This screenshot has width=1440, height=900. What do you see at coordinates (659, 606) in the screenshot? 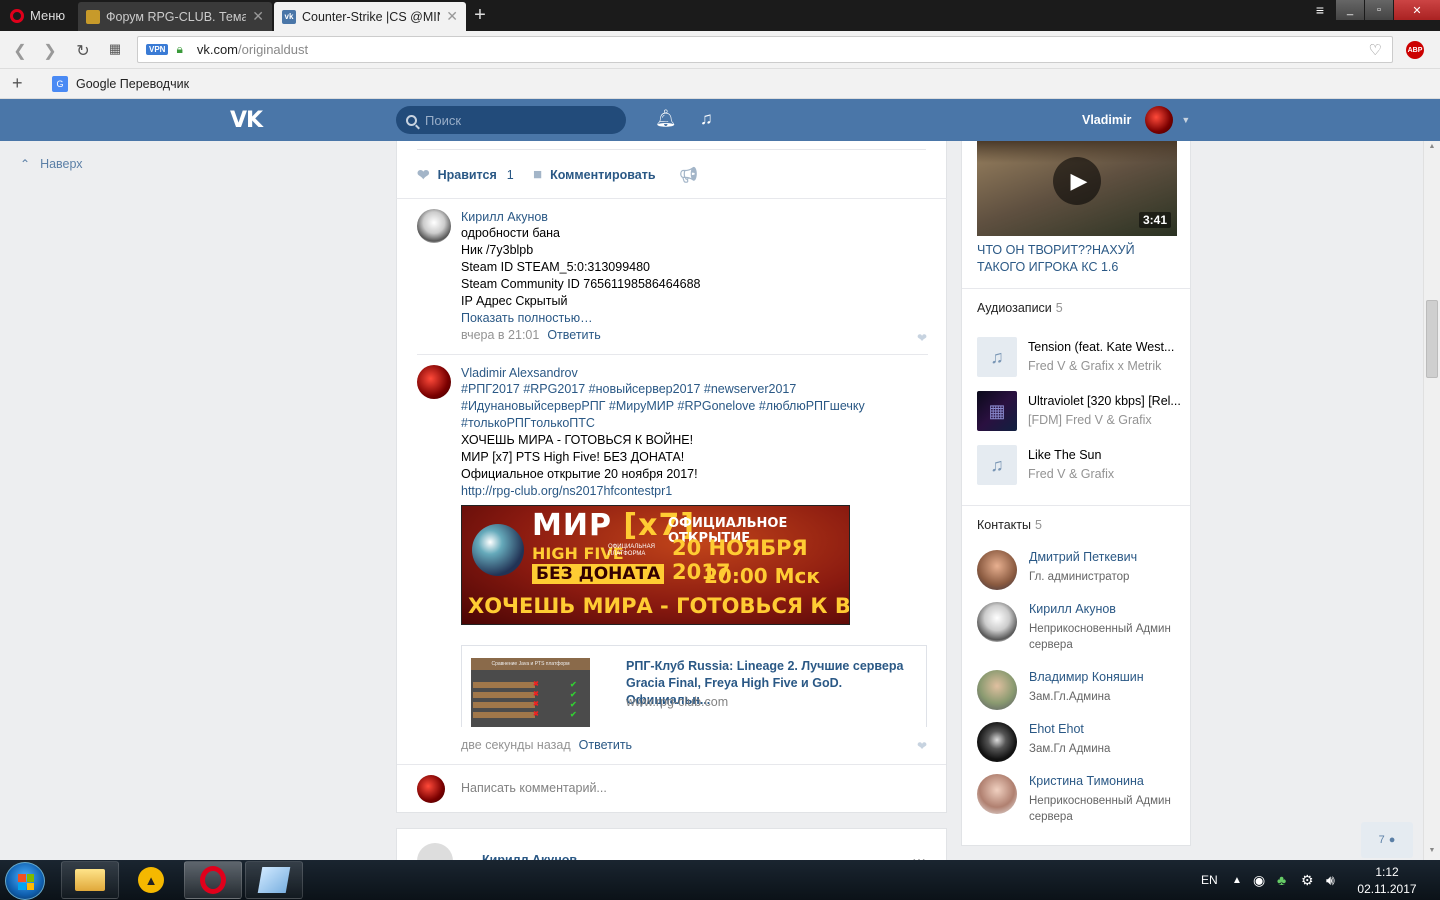
I see `banner-slogan: ХОЧЕШЬ МИРА - ГОТОВЬСЯ К ВОЙНЕ` at bounding box center [659, 606].